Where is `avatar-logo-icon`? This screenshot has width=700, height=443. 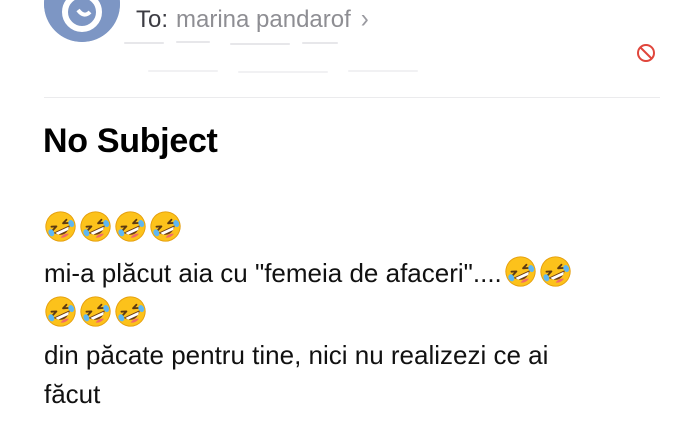
avatar-logo-icon is located at coordinates (82, 21).